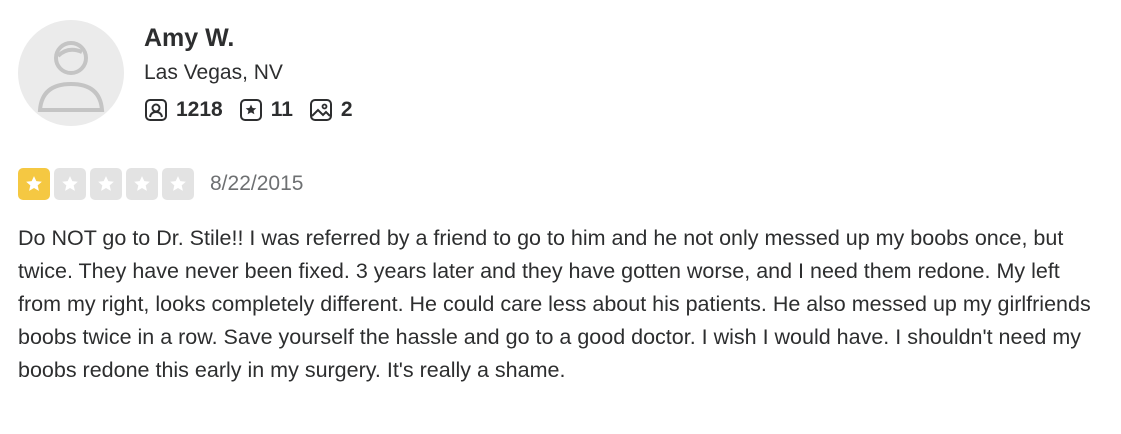  I want to click on rating-row: 8/22/2015, so click(160, 184).